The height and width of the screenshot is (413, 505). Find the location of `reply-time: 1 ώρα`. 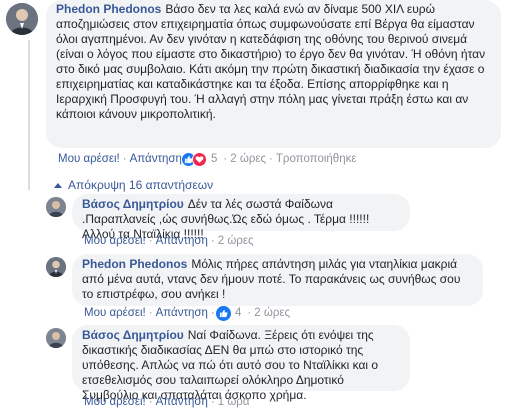

reply-time: 1 ώρα is located at coordinates (234, 402).